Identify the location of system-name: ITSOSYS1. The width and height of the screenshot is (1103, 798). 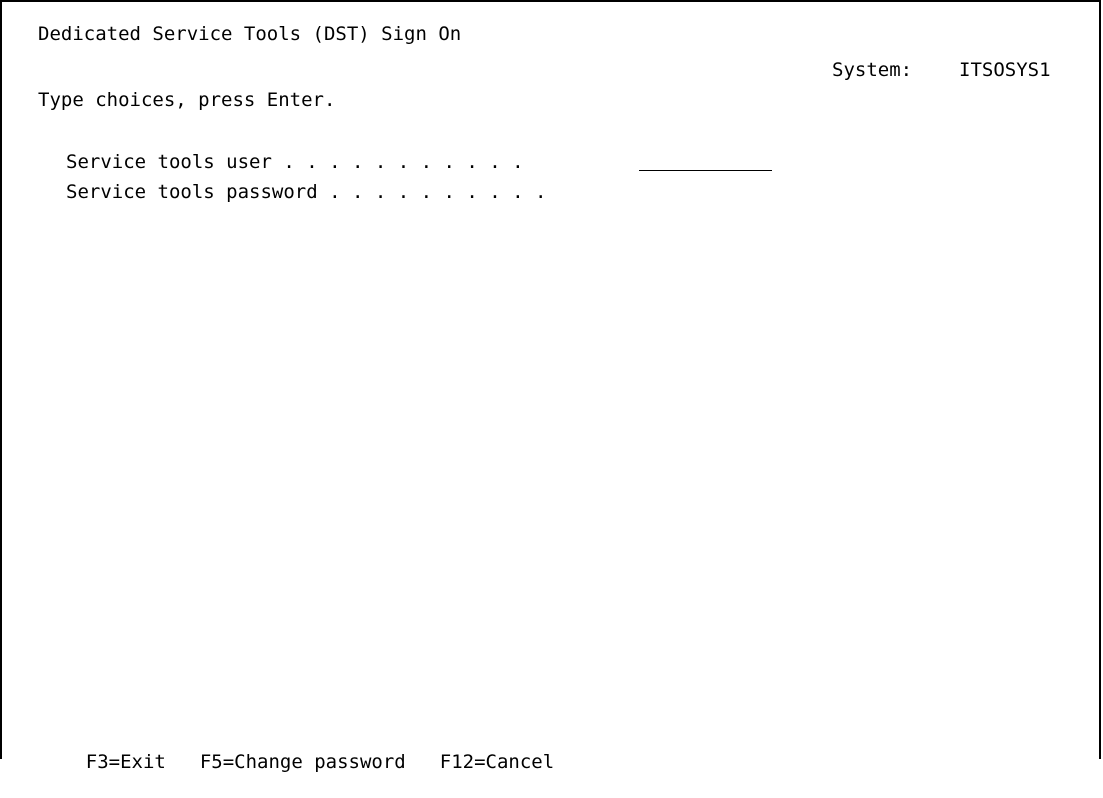
(1005, 70).